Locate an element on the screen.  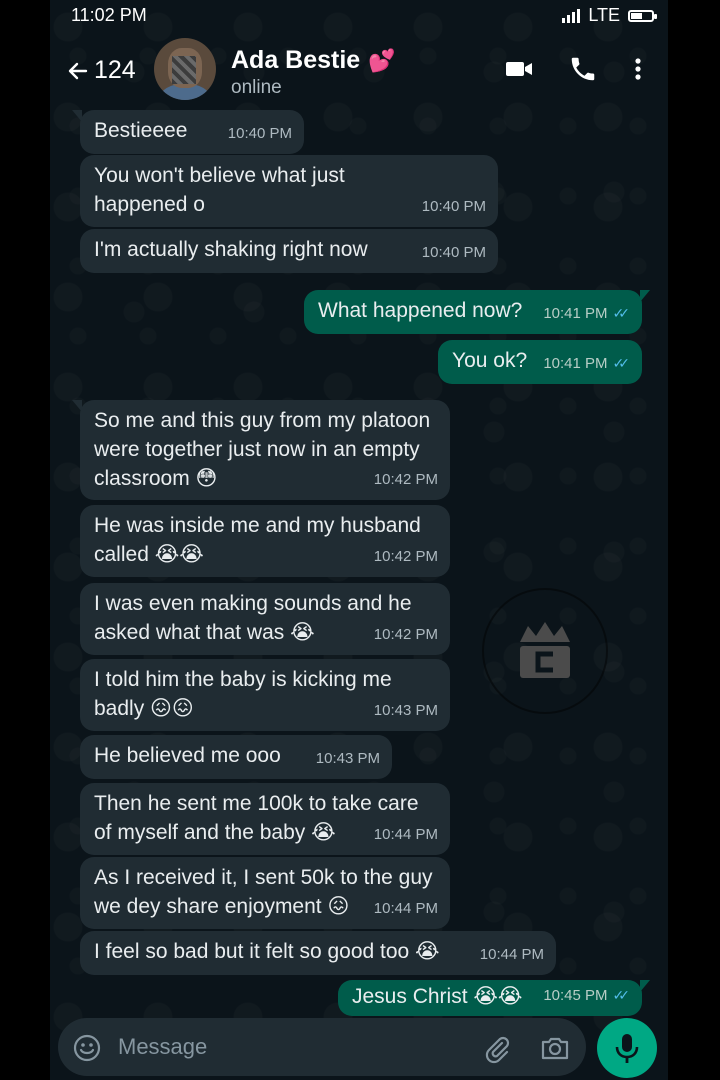
signal-icon is located at coordinates (571, 15).